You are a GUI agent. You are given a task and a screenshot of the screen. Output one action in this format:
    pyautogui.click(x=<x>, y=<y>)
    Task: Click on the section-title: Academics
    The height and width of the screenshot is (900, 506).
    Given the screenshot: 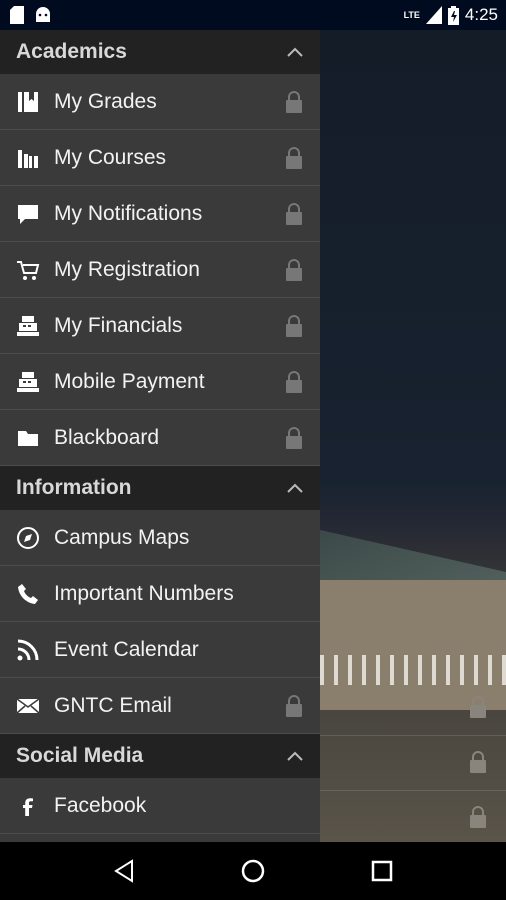 What is the action you would take?
    pyautogui.click(x=71, y=51)
    